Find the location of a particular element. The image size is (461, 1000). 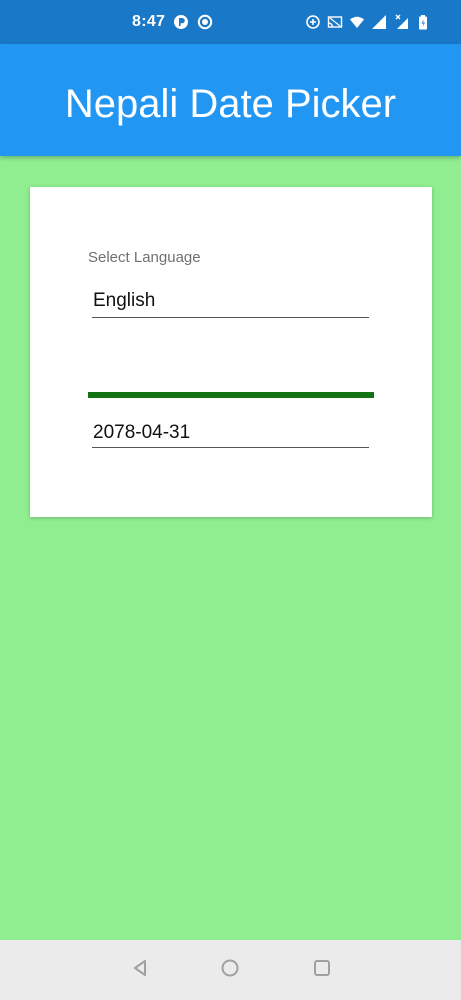

app-notification-icon is located at coordinates (181, 22).